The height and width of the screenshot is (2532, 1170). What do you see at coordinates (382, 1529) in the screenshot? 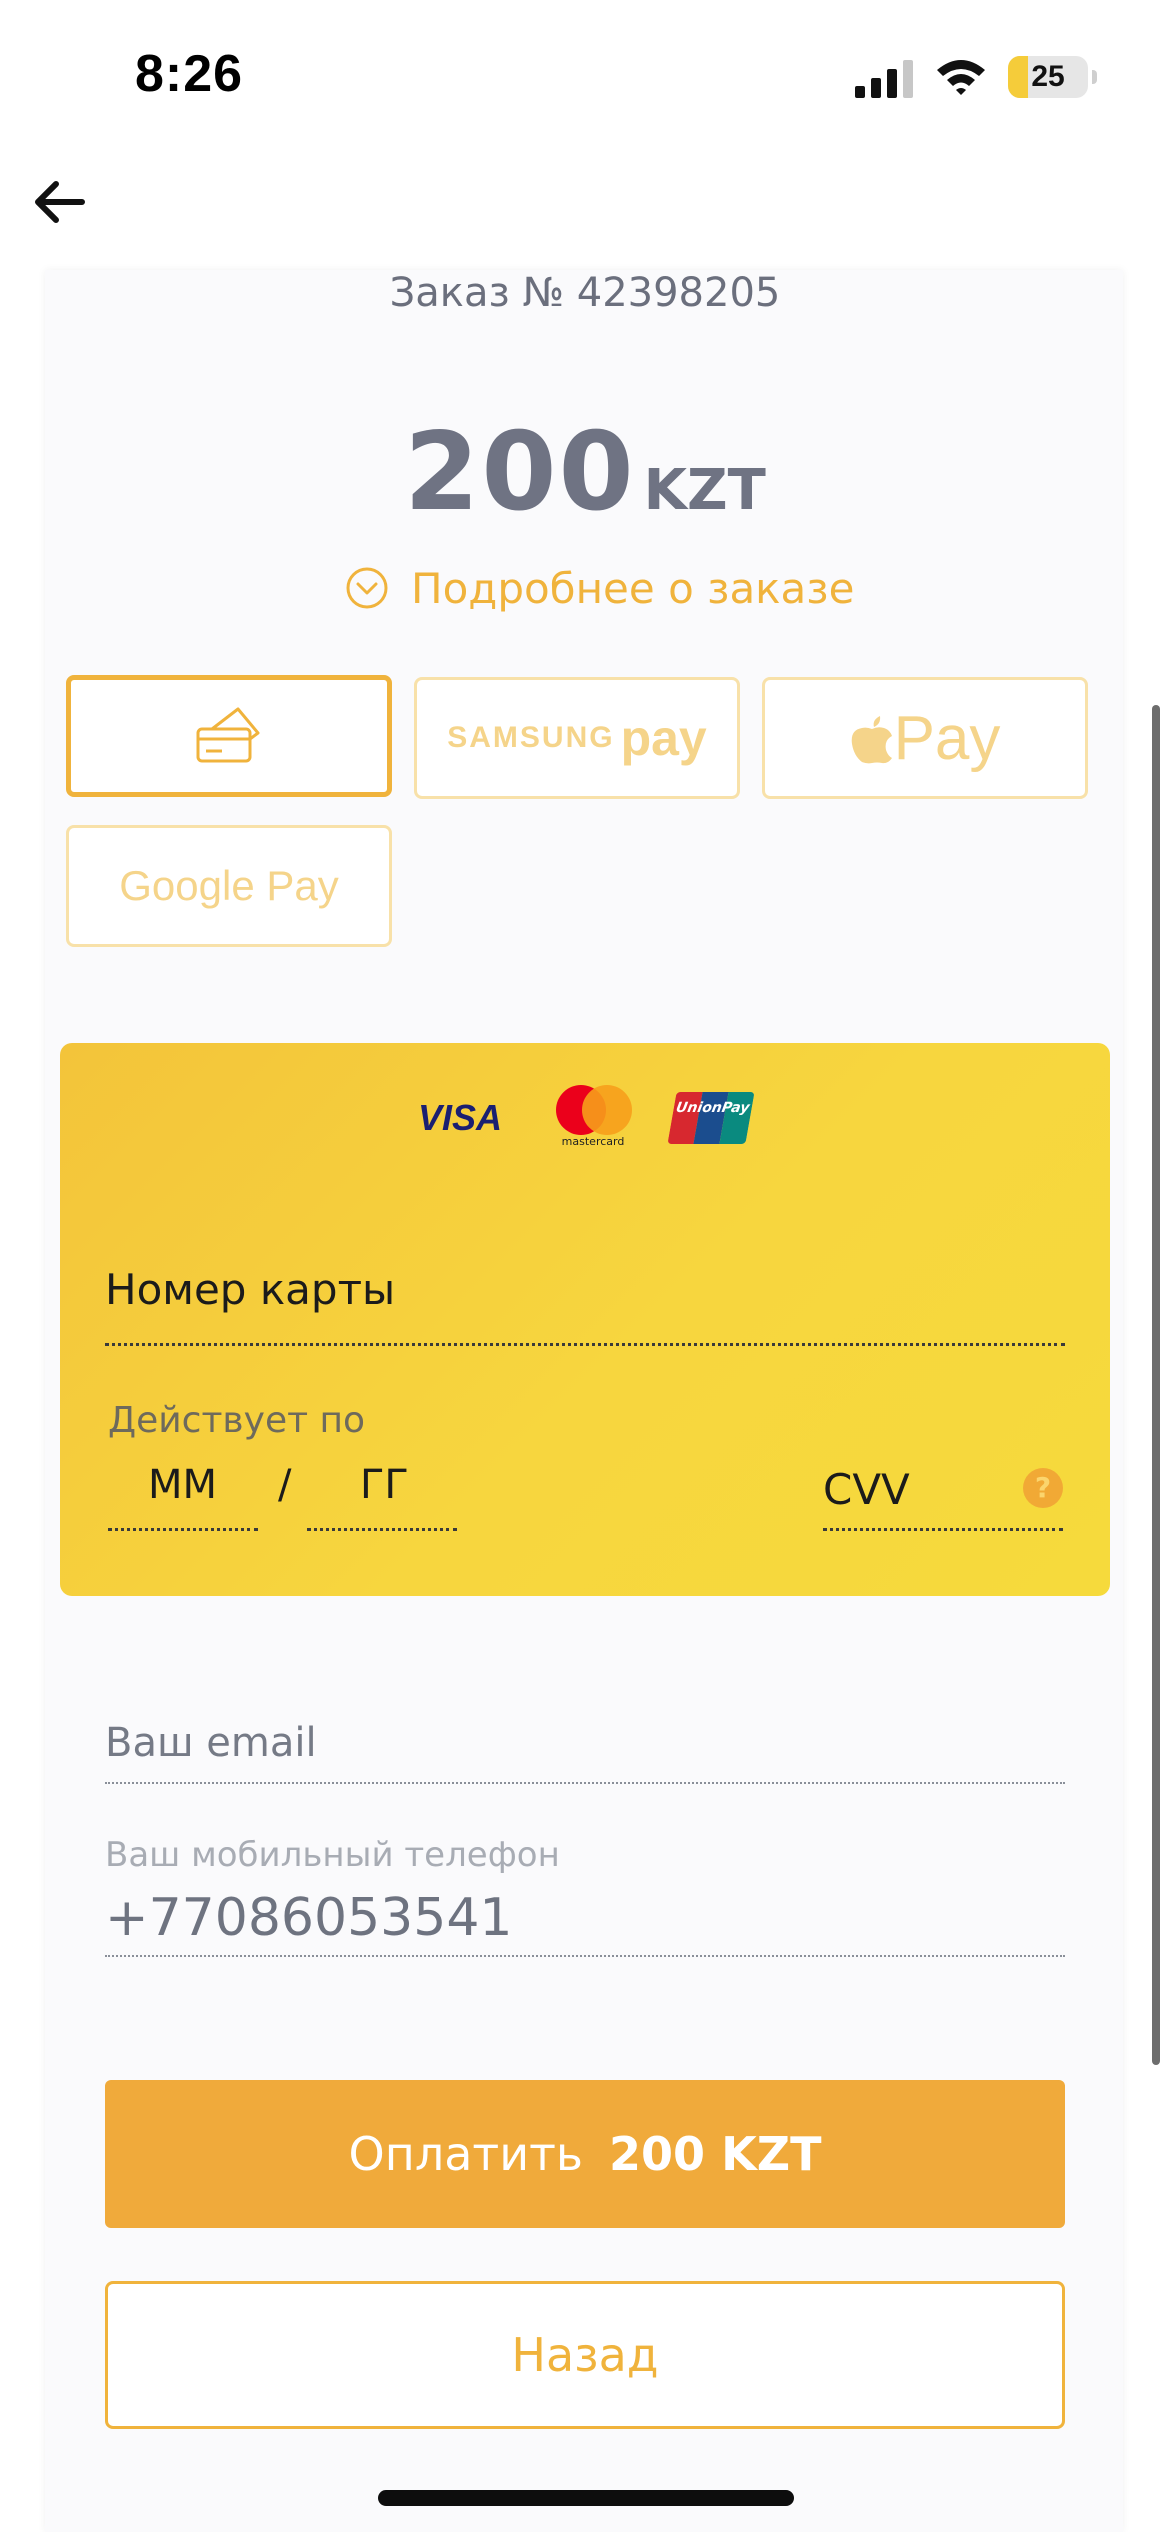
I see `expiry-year-underline` at bounding box center [382, 1529].